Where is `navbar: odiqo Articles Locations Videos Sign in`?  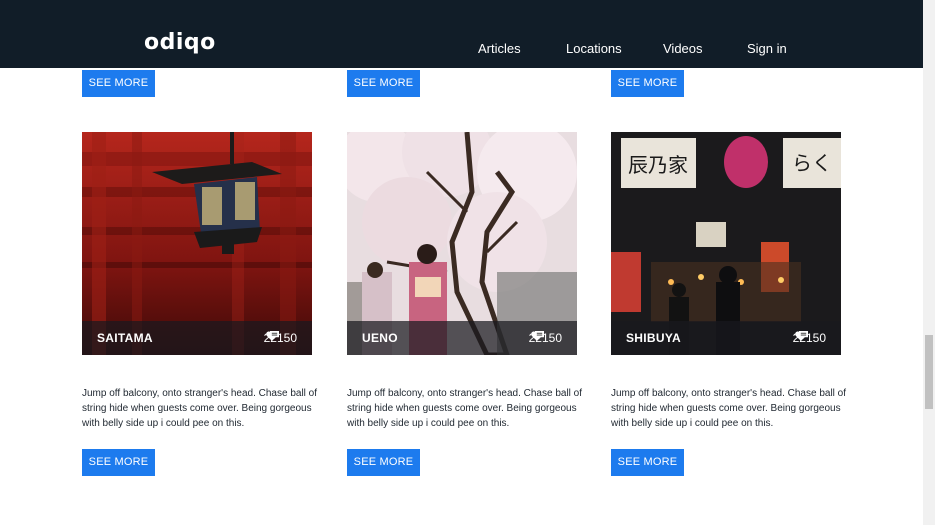 navbar: odiqo Articles Locations Videos Sign in is located at coordinates (461, 34).